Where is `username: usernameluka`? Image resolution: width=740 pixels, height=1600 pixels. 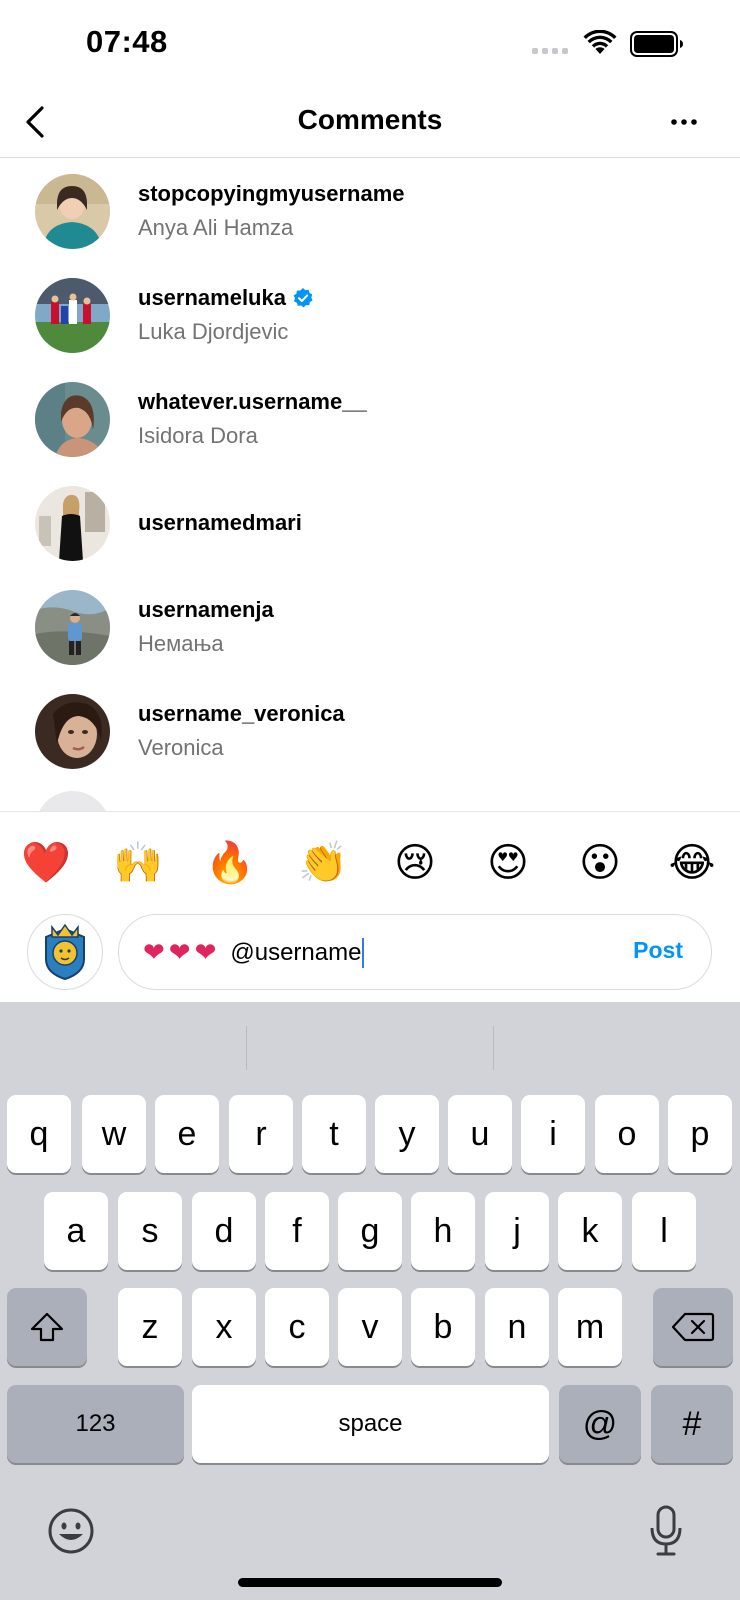 username: usernameluka is located at coordinates (226, 298).